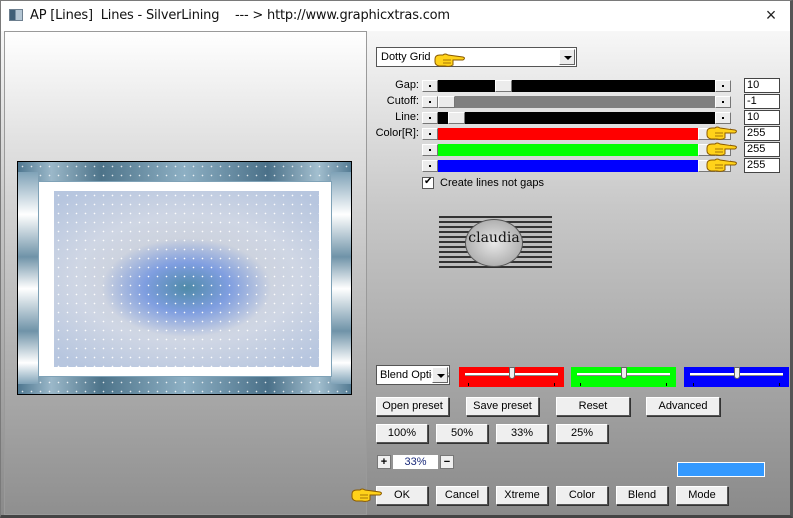 The image size is (793, 518). Describe the element at coordinates (762, 101) in the screenshot. I see `slider-value-field: -1` at that location.